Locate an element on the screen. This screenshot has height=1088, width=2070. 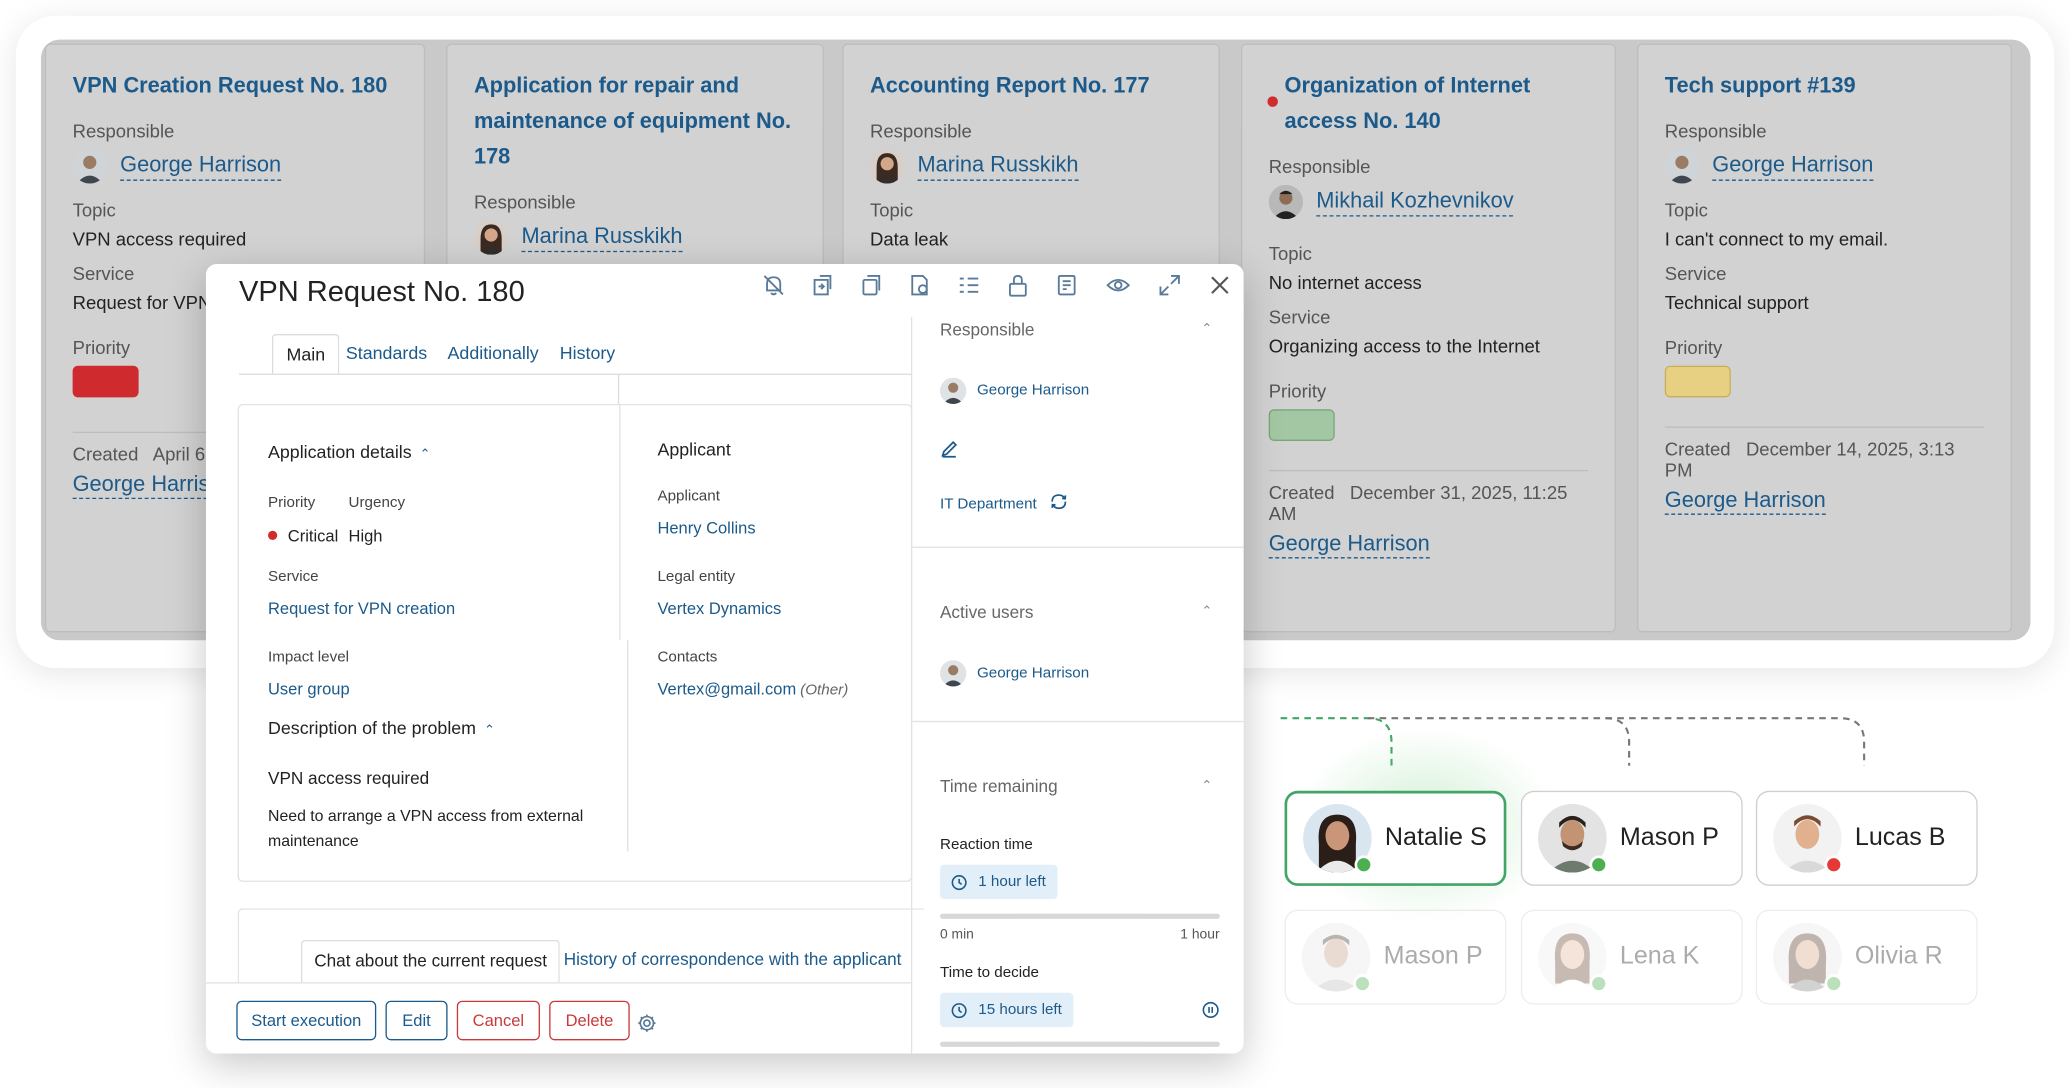
applicant-link: Henry Collins is located at coordinates (706, 528).